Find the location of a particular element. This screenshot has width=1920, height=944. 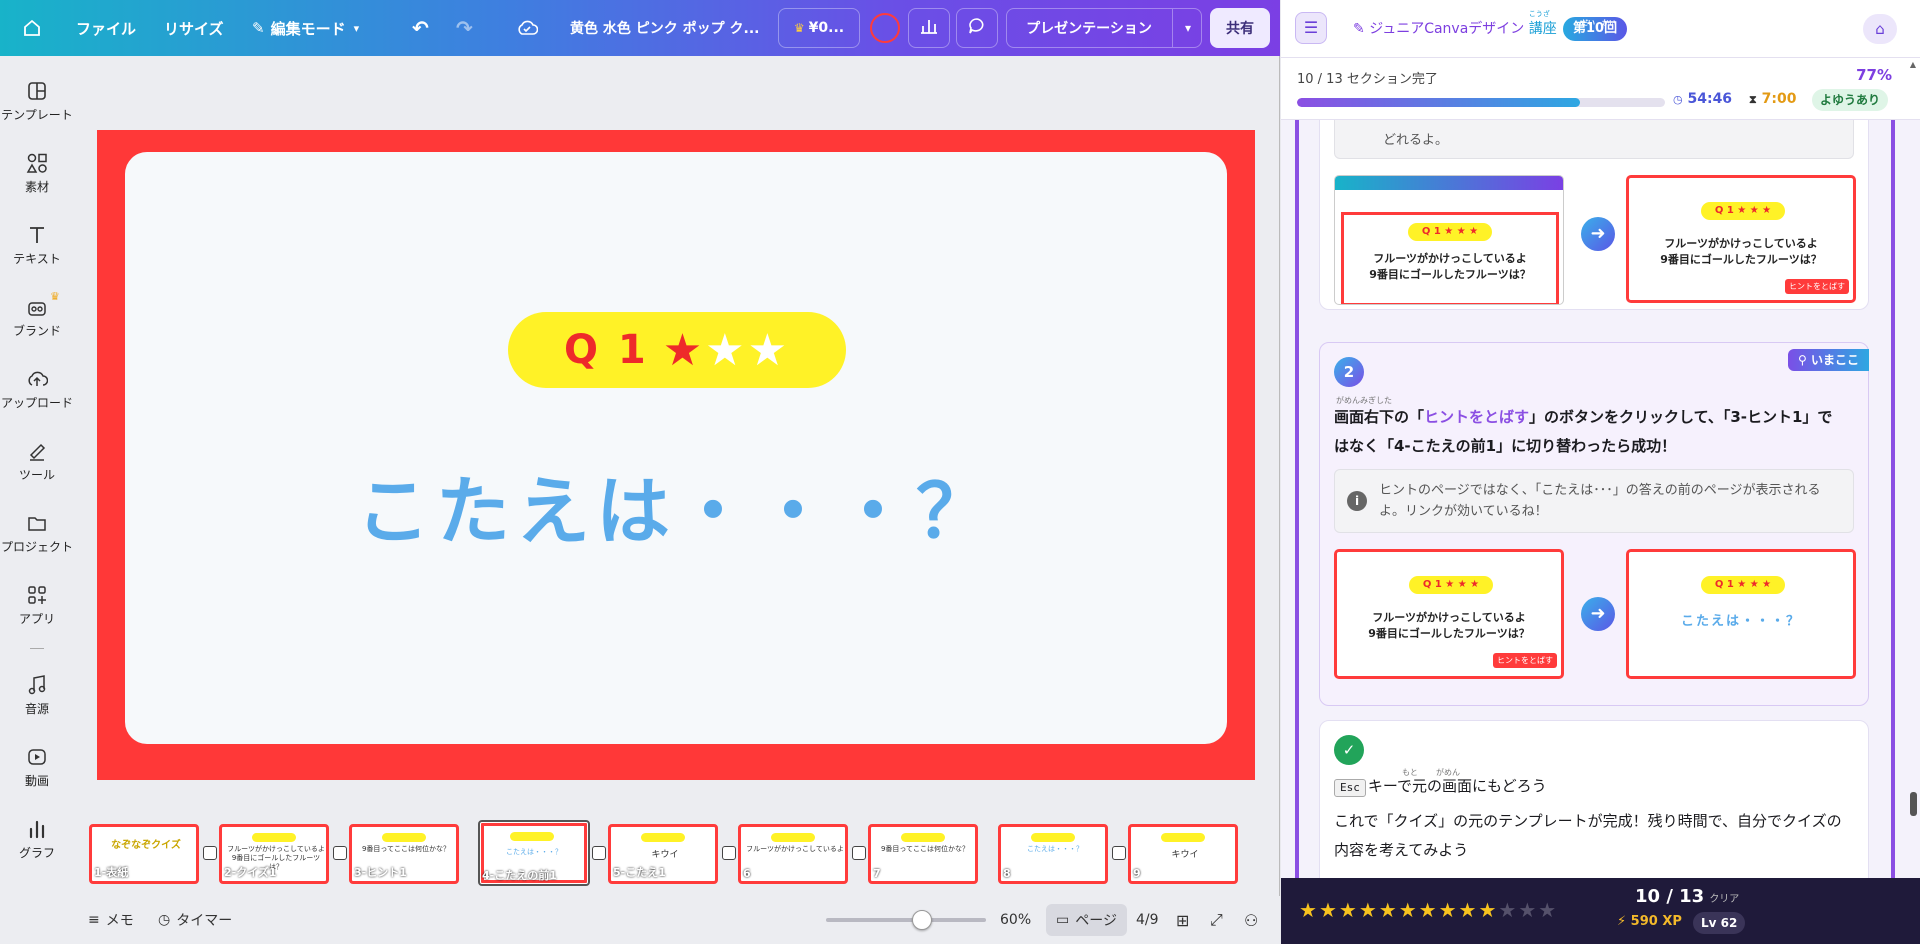

page-thumb-7: 9番目ってここは何位かな？ 7 is located at coordinates (923, 854).